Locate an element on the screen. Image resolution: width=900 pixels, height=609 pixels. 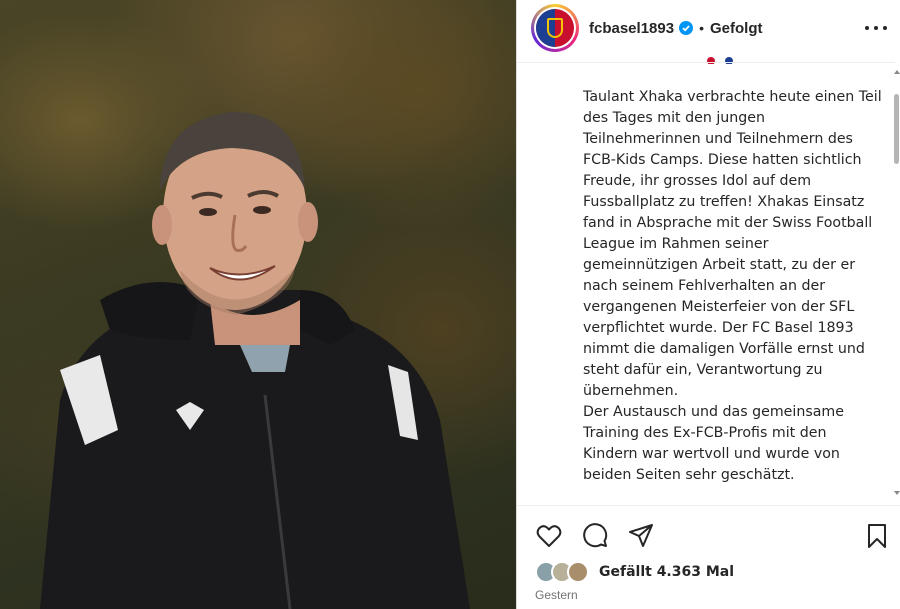
likes-summary: Gefällt 4.363 Mal is located at coordinates (634, 572).